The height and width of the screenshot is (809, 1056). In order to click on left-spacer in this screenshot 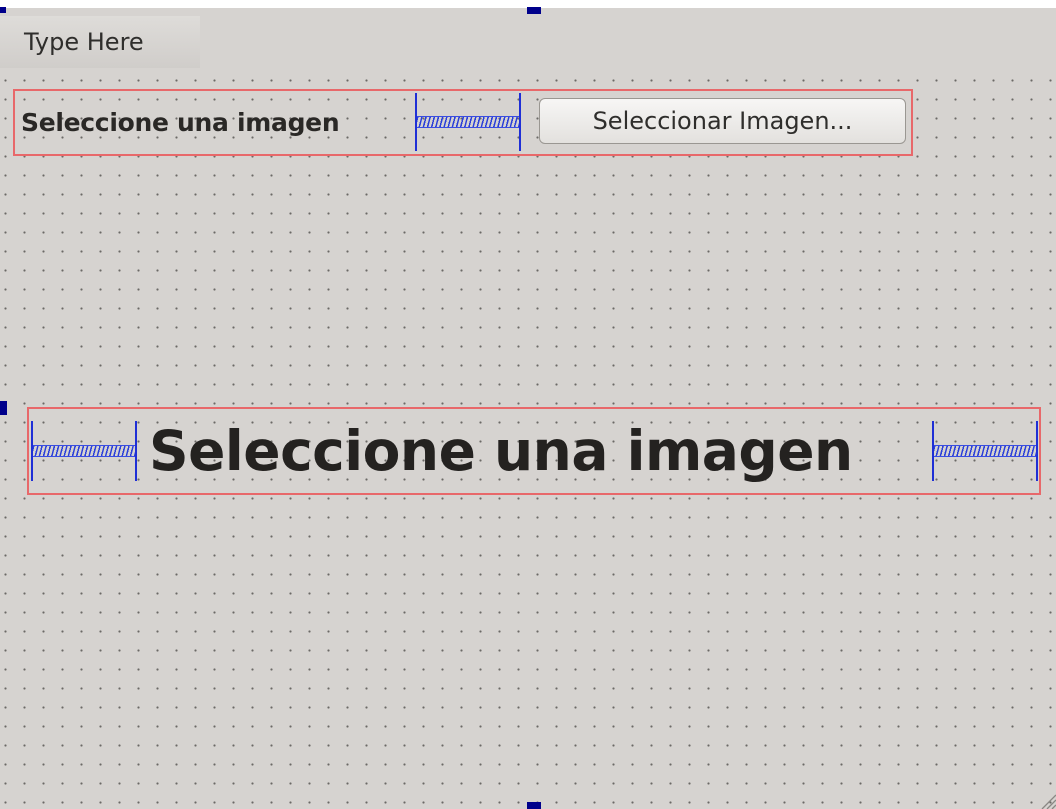, I will do `click(84, 451)`.